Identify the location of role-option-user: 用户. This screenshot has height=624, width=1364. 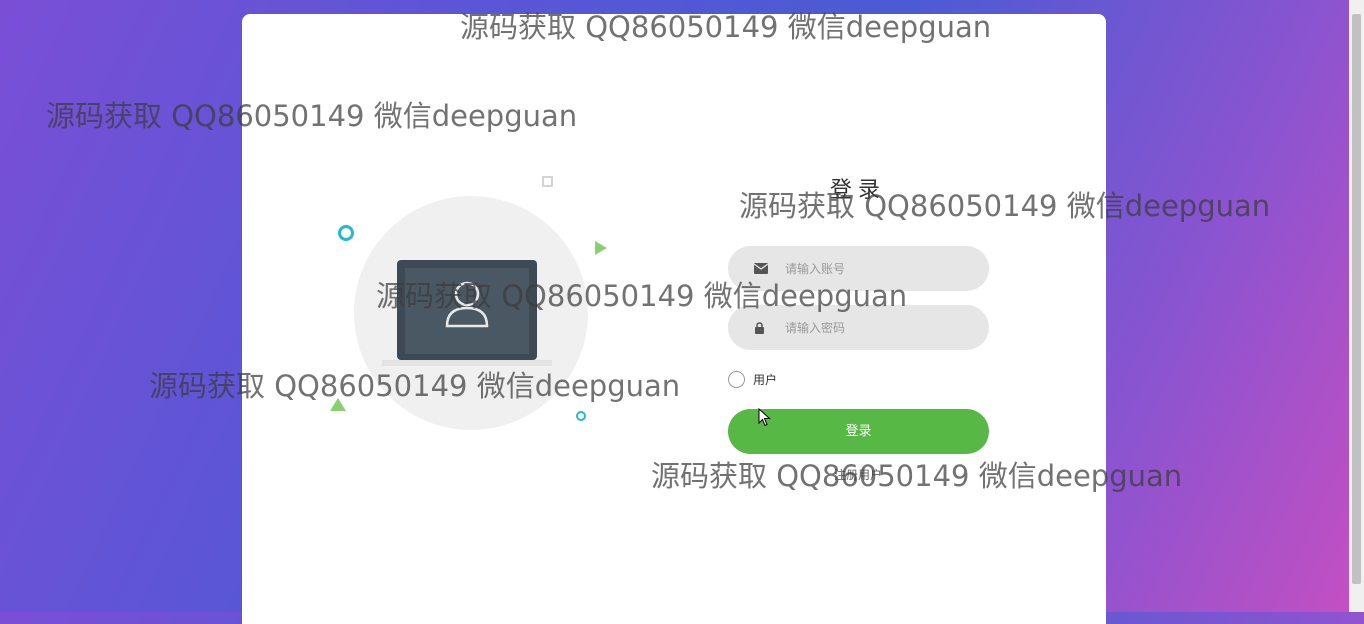
(752, 379).